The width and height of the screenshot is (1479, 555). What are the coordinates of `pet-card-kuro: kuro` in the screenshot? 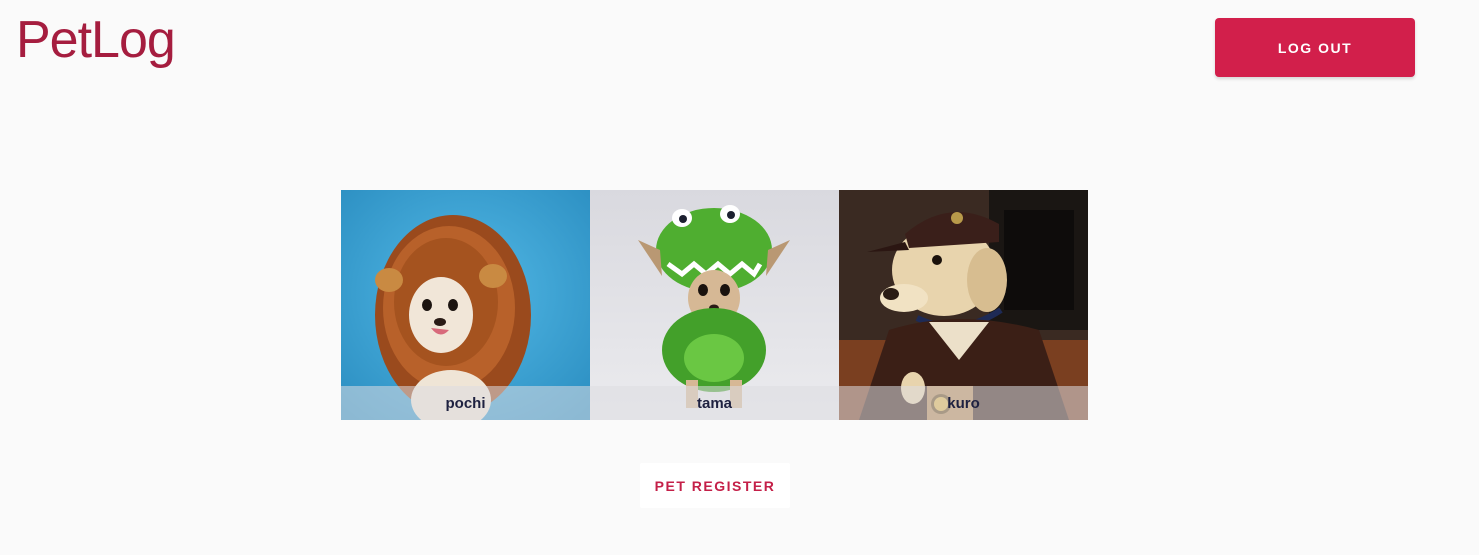 It's located at (963, 305).